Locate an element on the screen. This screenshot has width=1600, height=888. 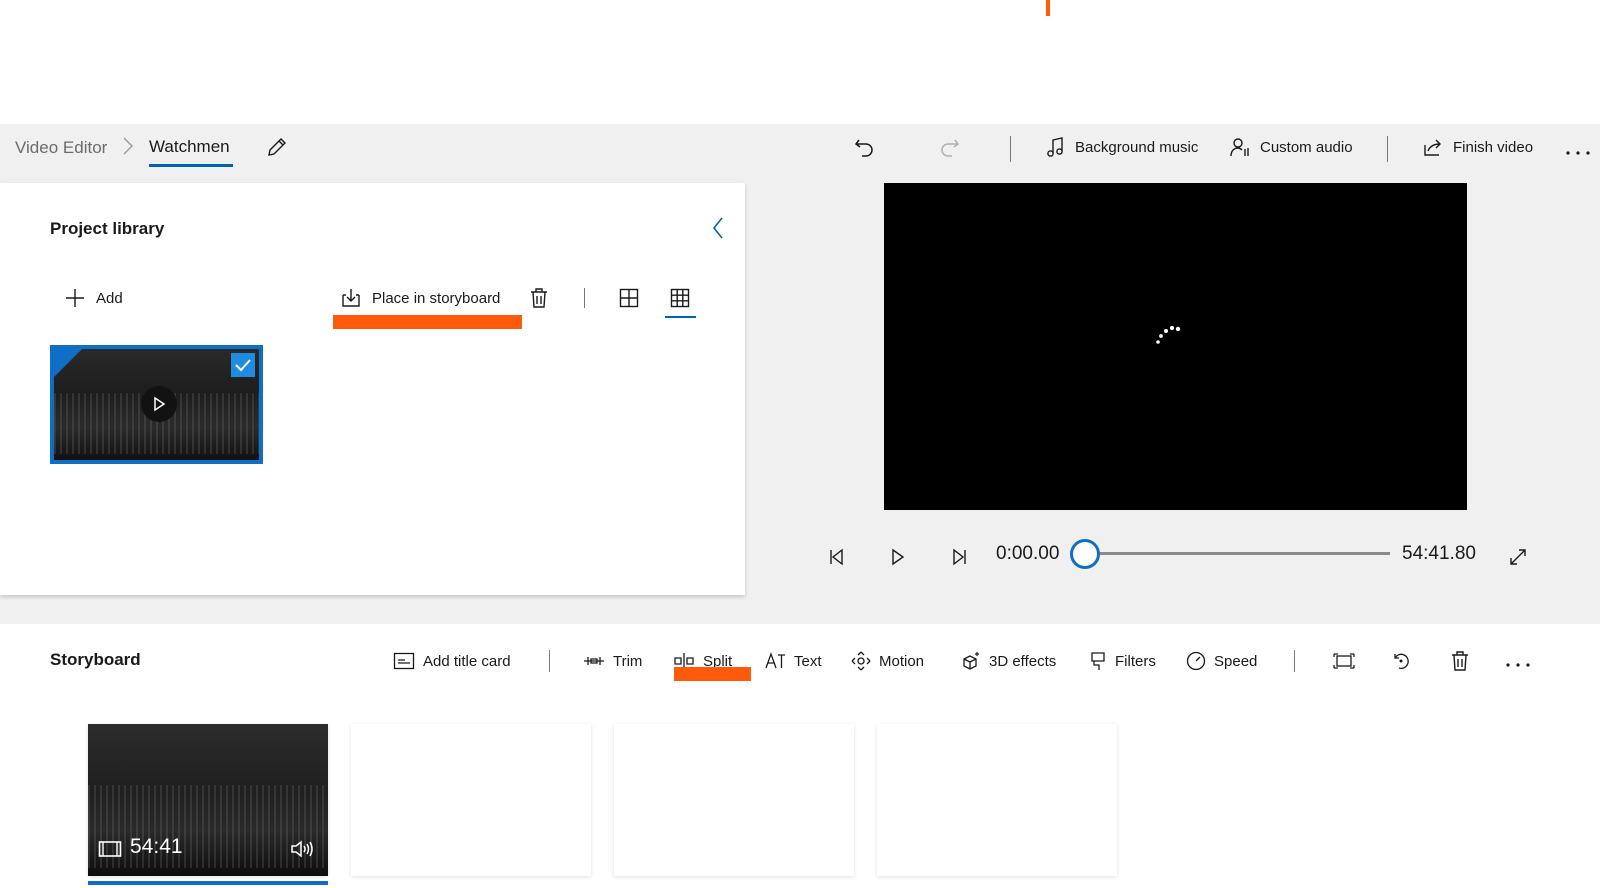
pencil-icon is located at coordinates (277, 147).